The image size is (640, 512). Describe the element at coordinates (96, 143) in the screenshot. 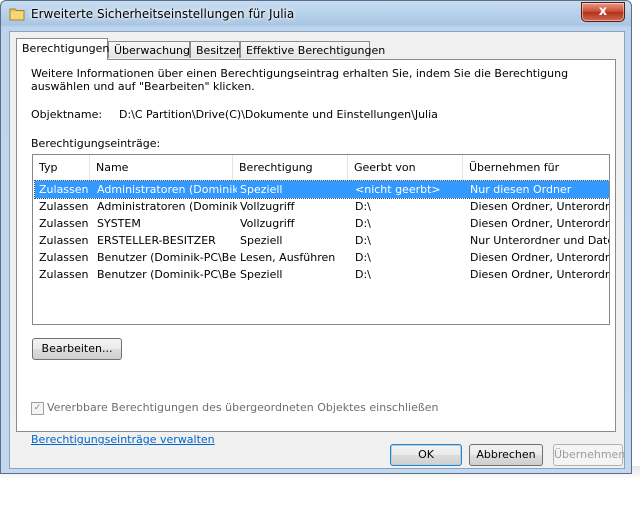

I see `permission-entries-label: Berechtigungseinträge:` at that location.